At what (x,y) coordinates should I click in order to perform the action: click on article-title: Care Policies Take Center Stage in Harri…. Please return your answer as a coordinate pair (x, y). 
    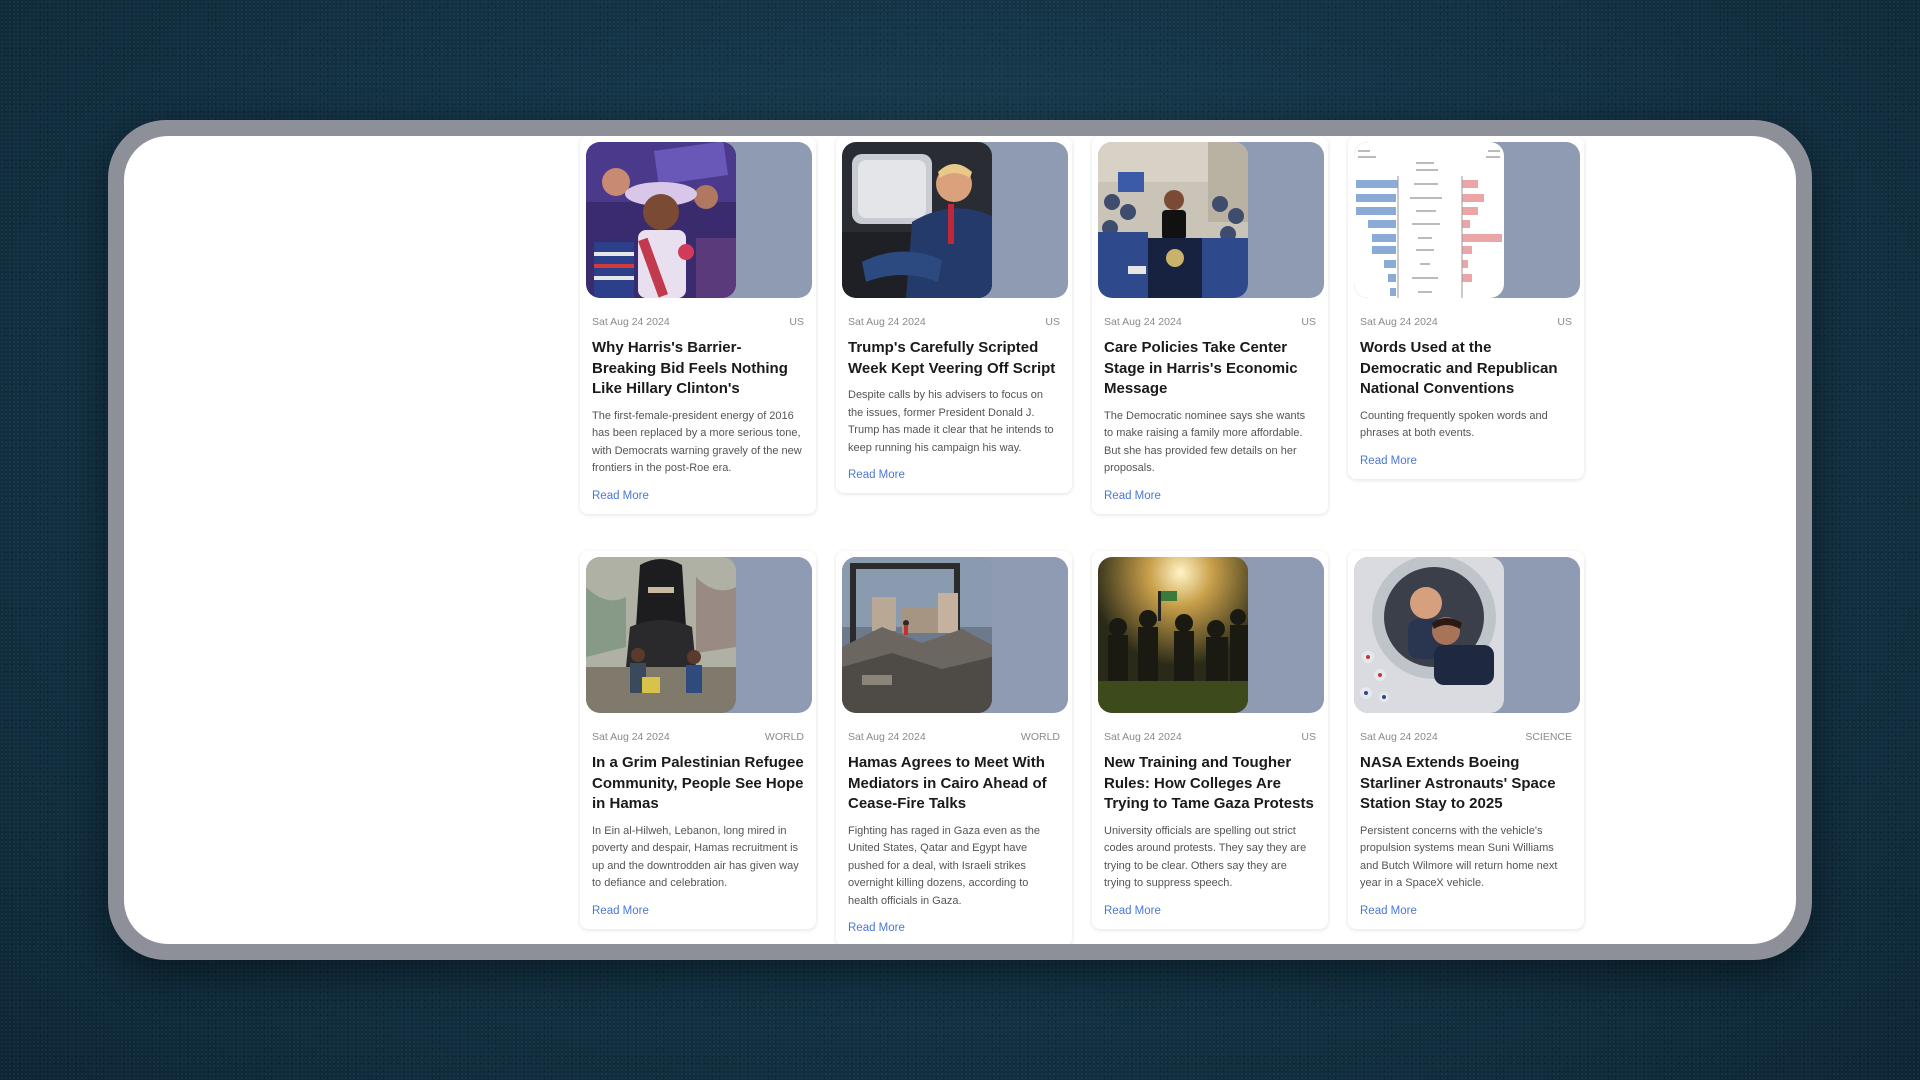
    Looking at the image, I should click on (1210, 369).